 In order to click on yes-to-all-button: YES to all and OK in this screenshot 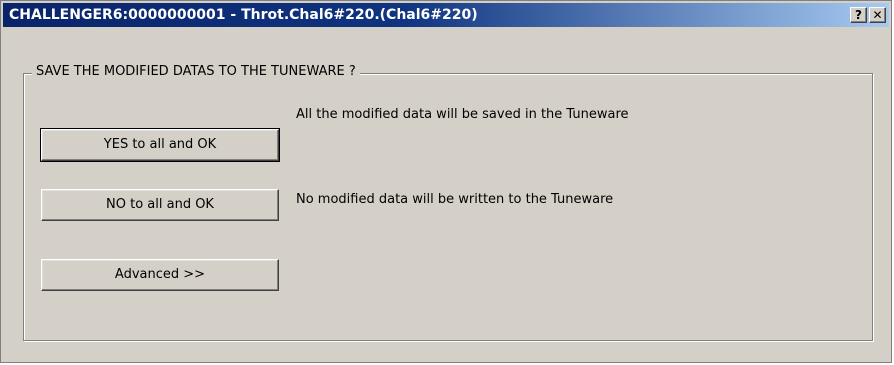, I will do `click(160, 145)`.